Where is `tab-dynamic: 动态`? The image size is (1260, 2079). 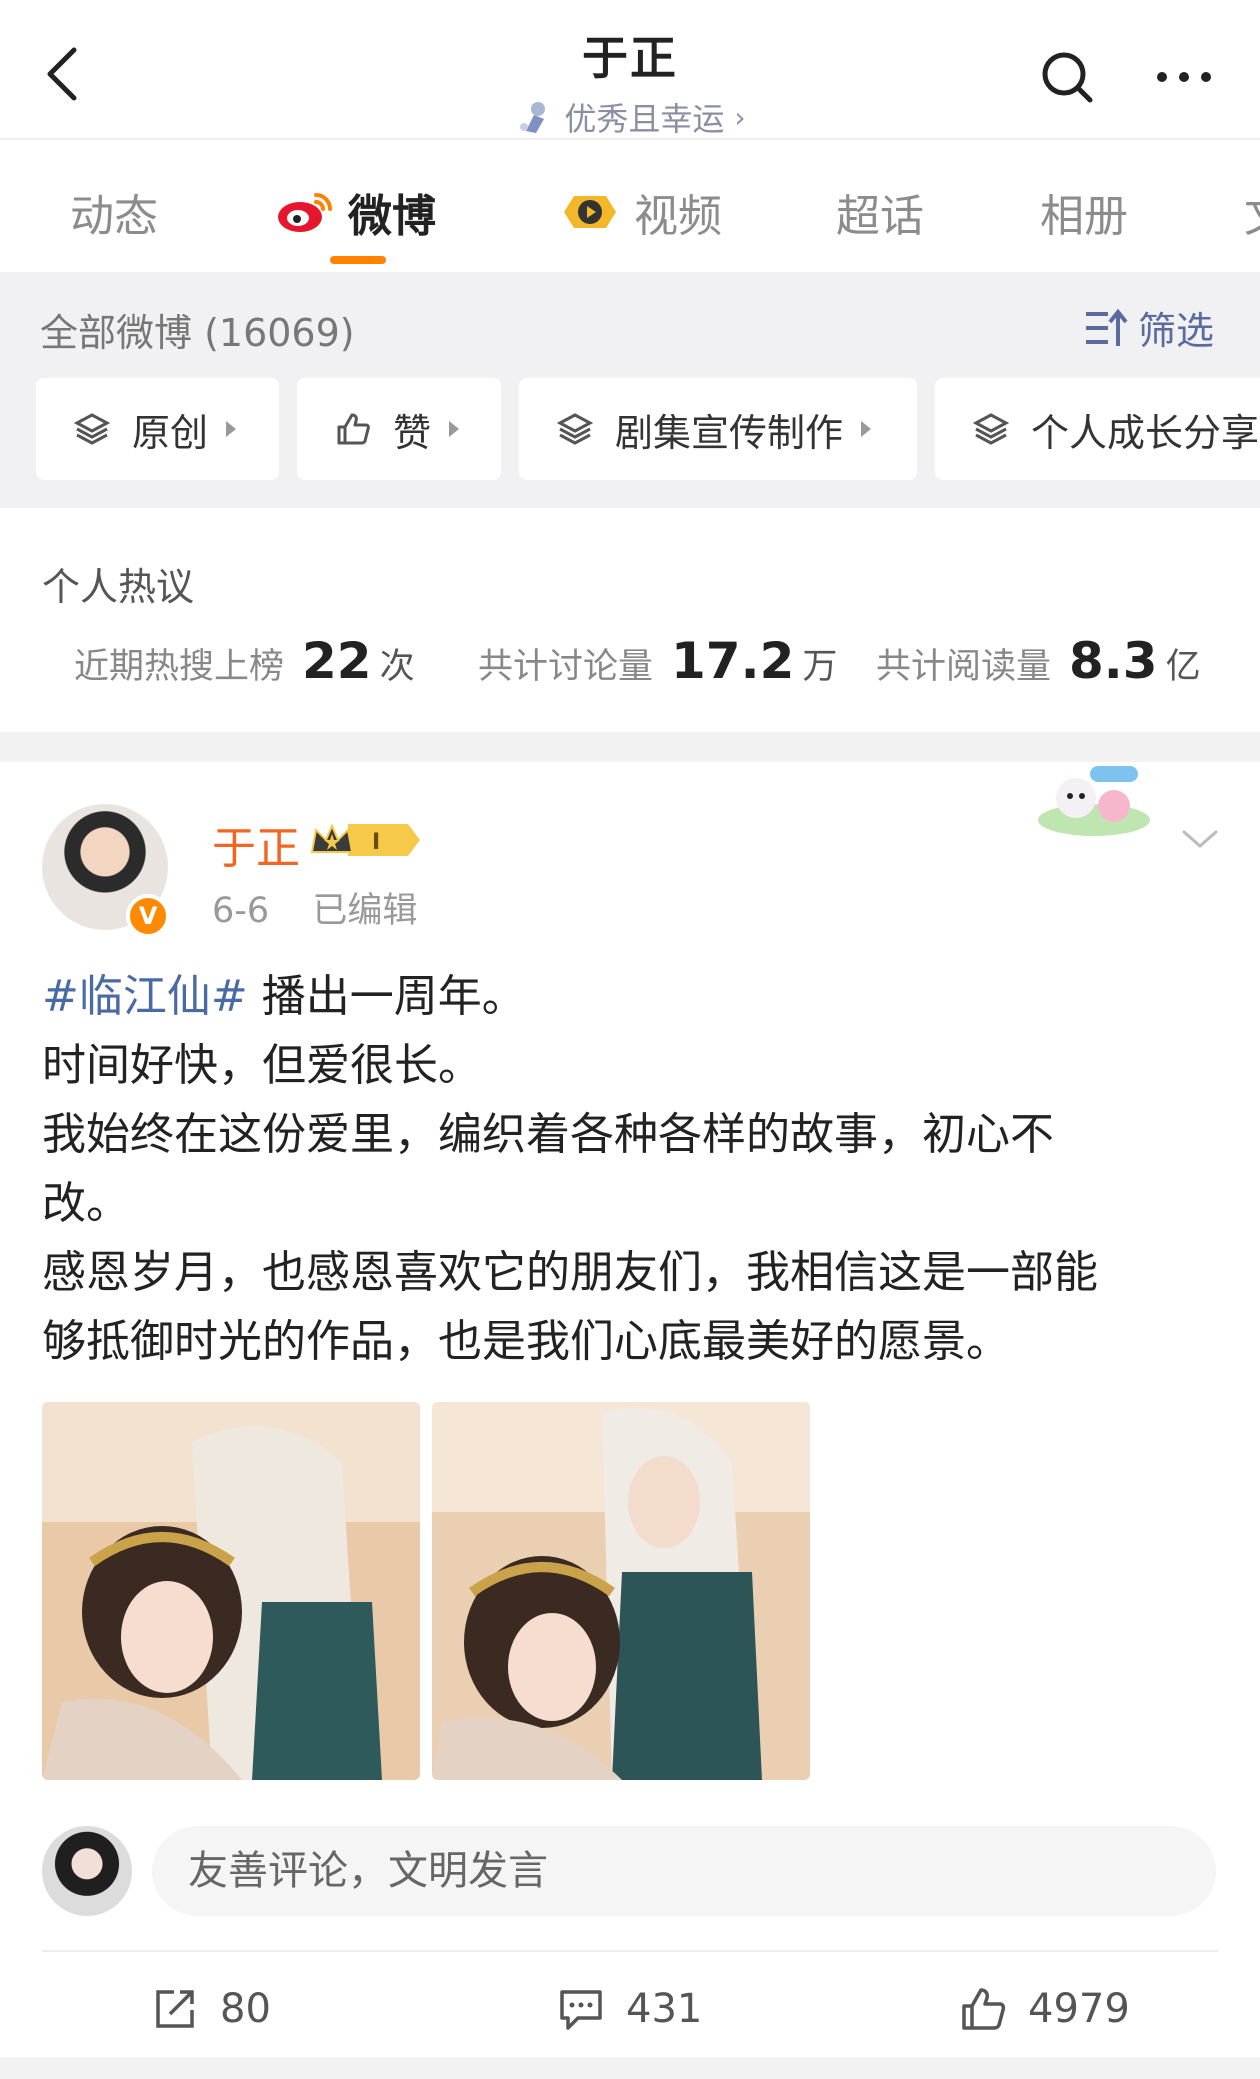
tab-dynamic: 动态 is located at coordinates (114, 212).